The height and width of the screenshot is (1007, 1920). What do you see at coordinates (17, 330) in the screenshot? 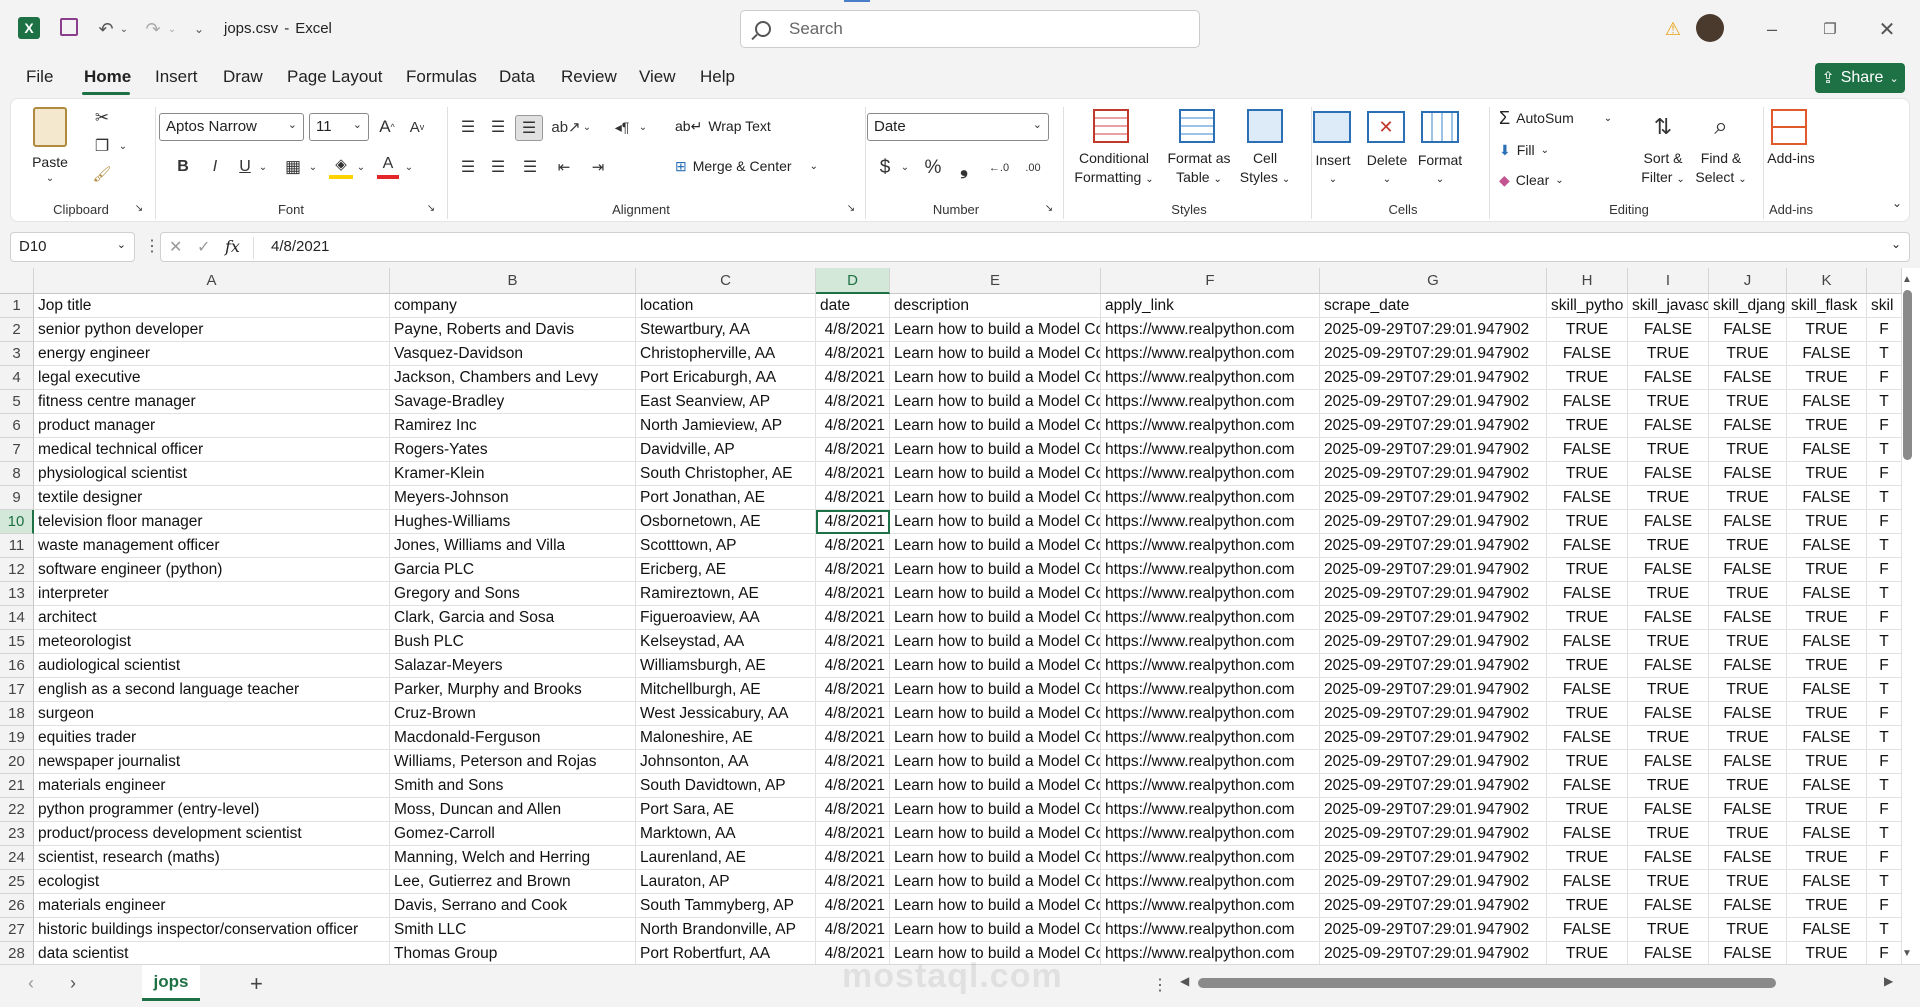
I see `row-header: 2` at bounding box center [17, 330].